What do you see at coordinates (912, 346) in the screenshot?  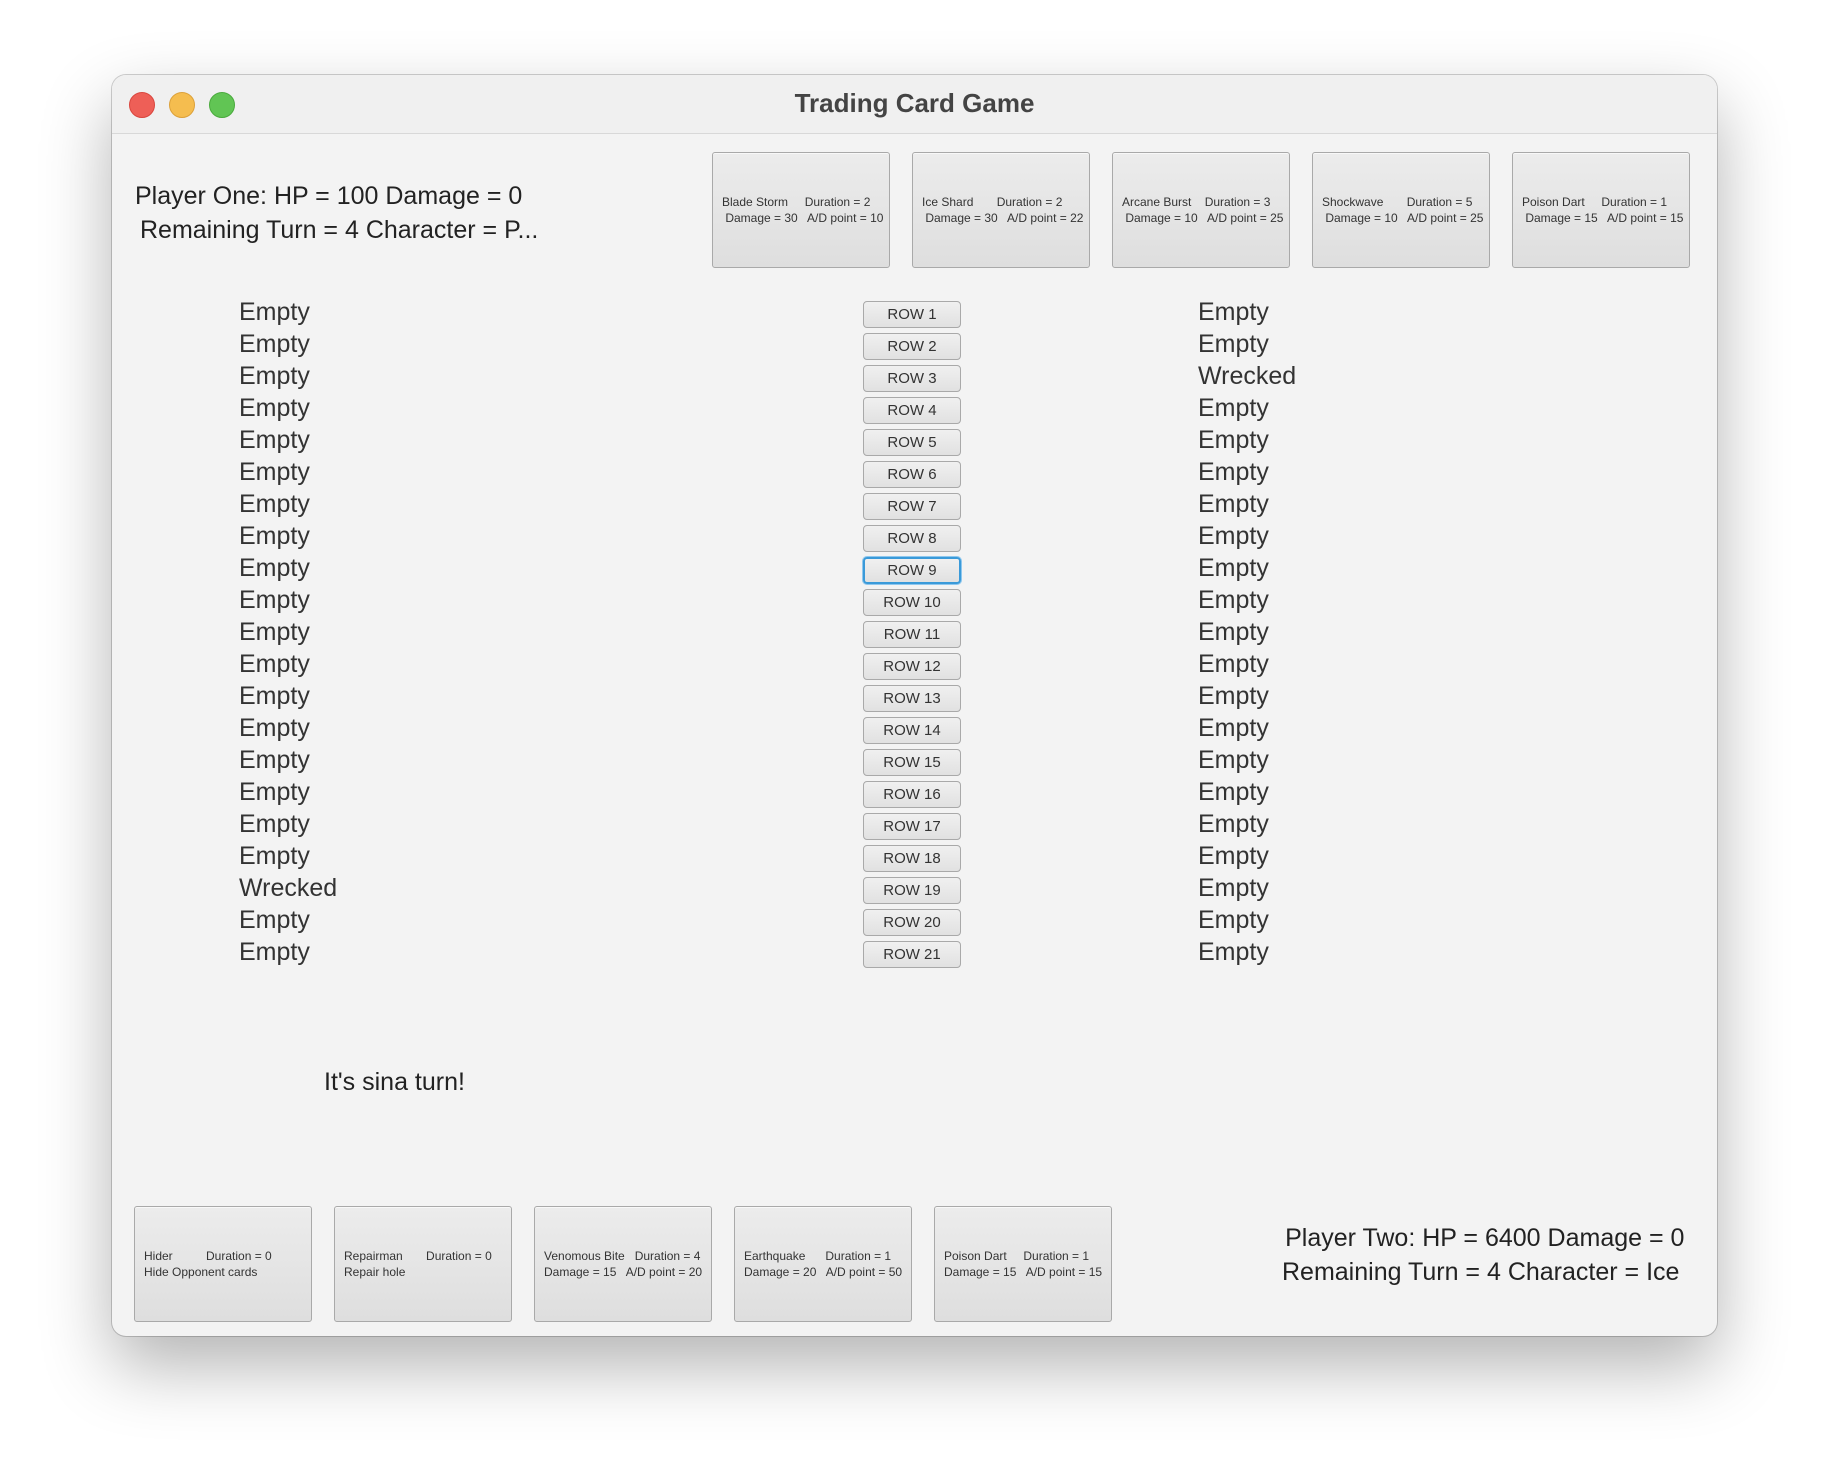 I see `row-2-button: ROW 2` at bounding box center [912, 346].